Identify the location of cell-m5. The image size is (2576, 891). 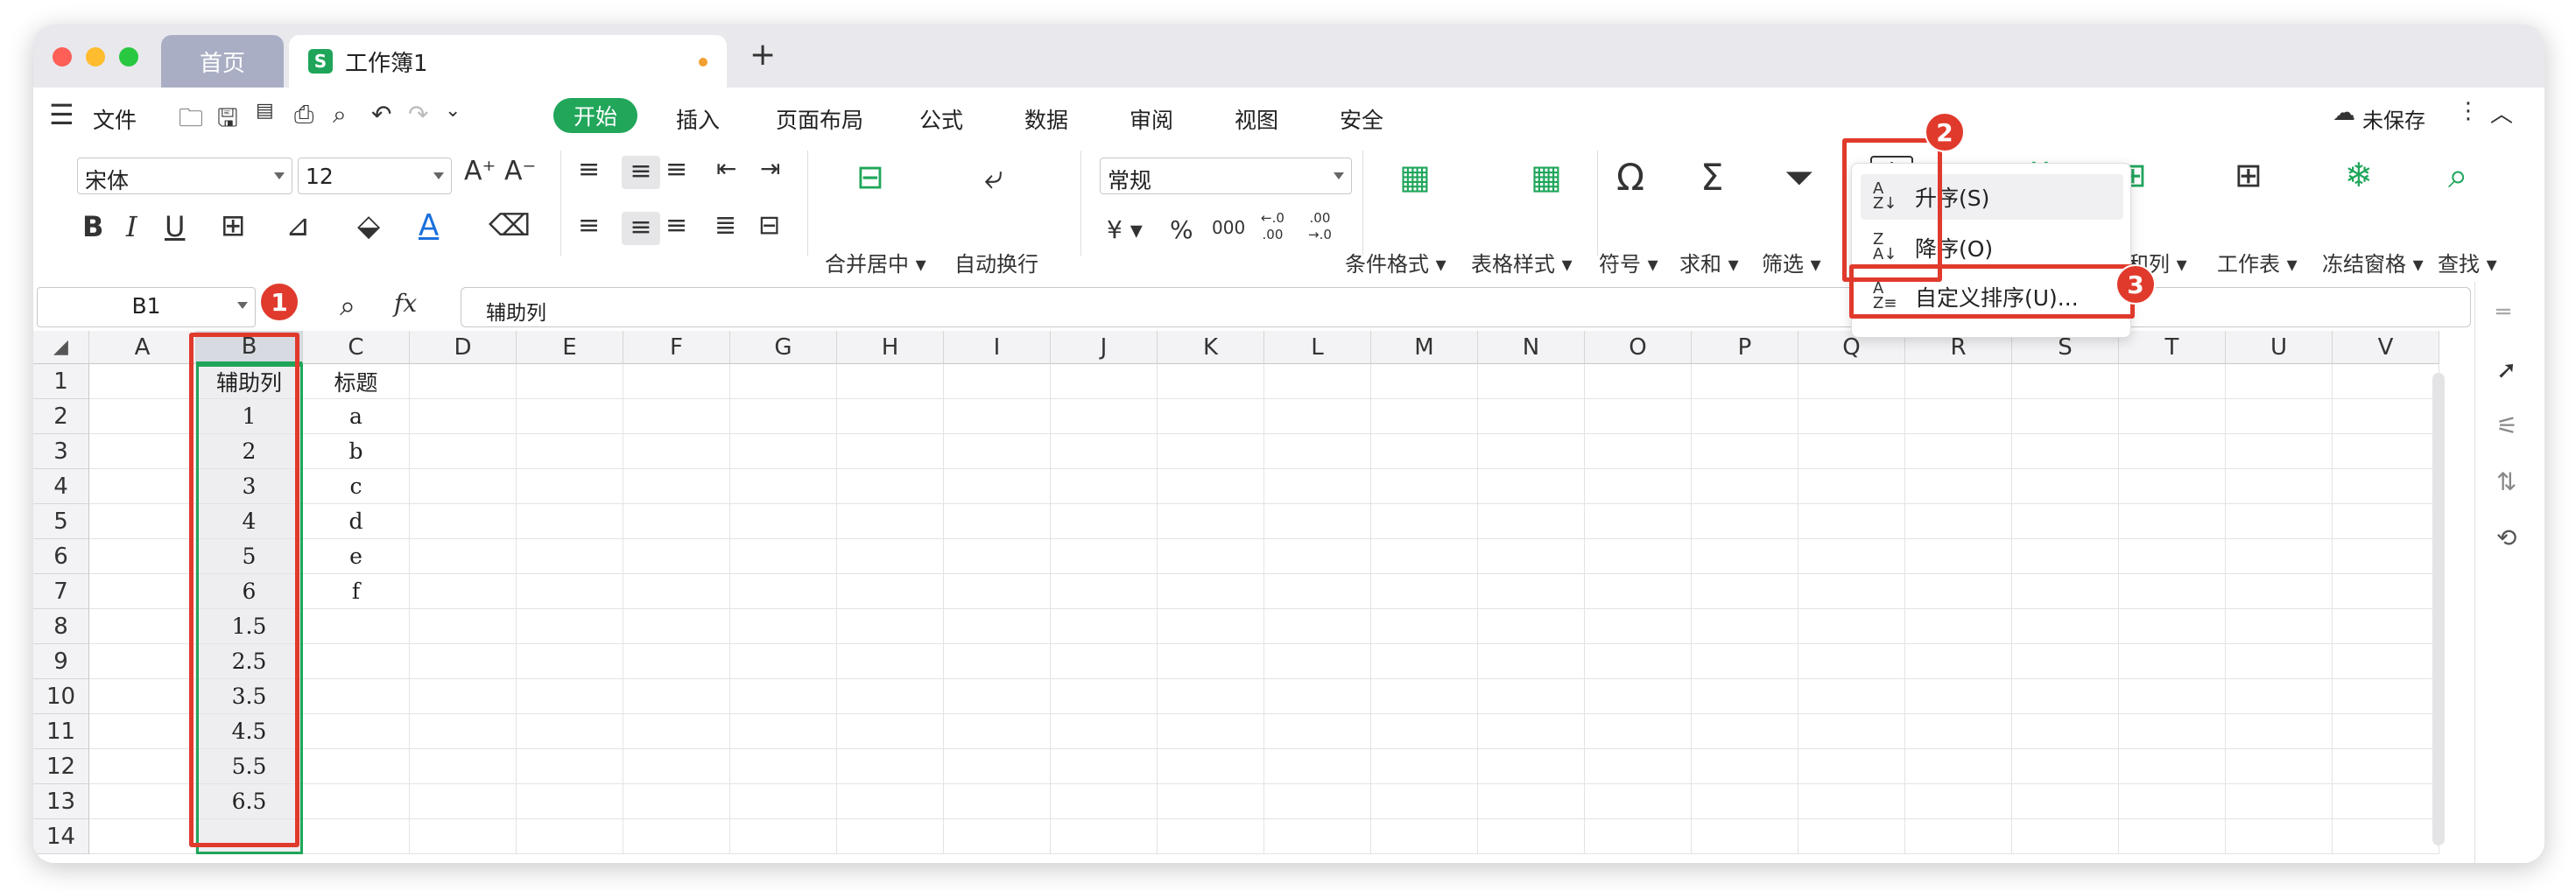
(1424, 521).